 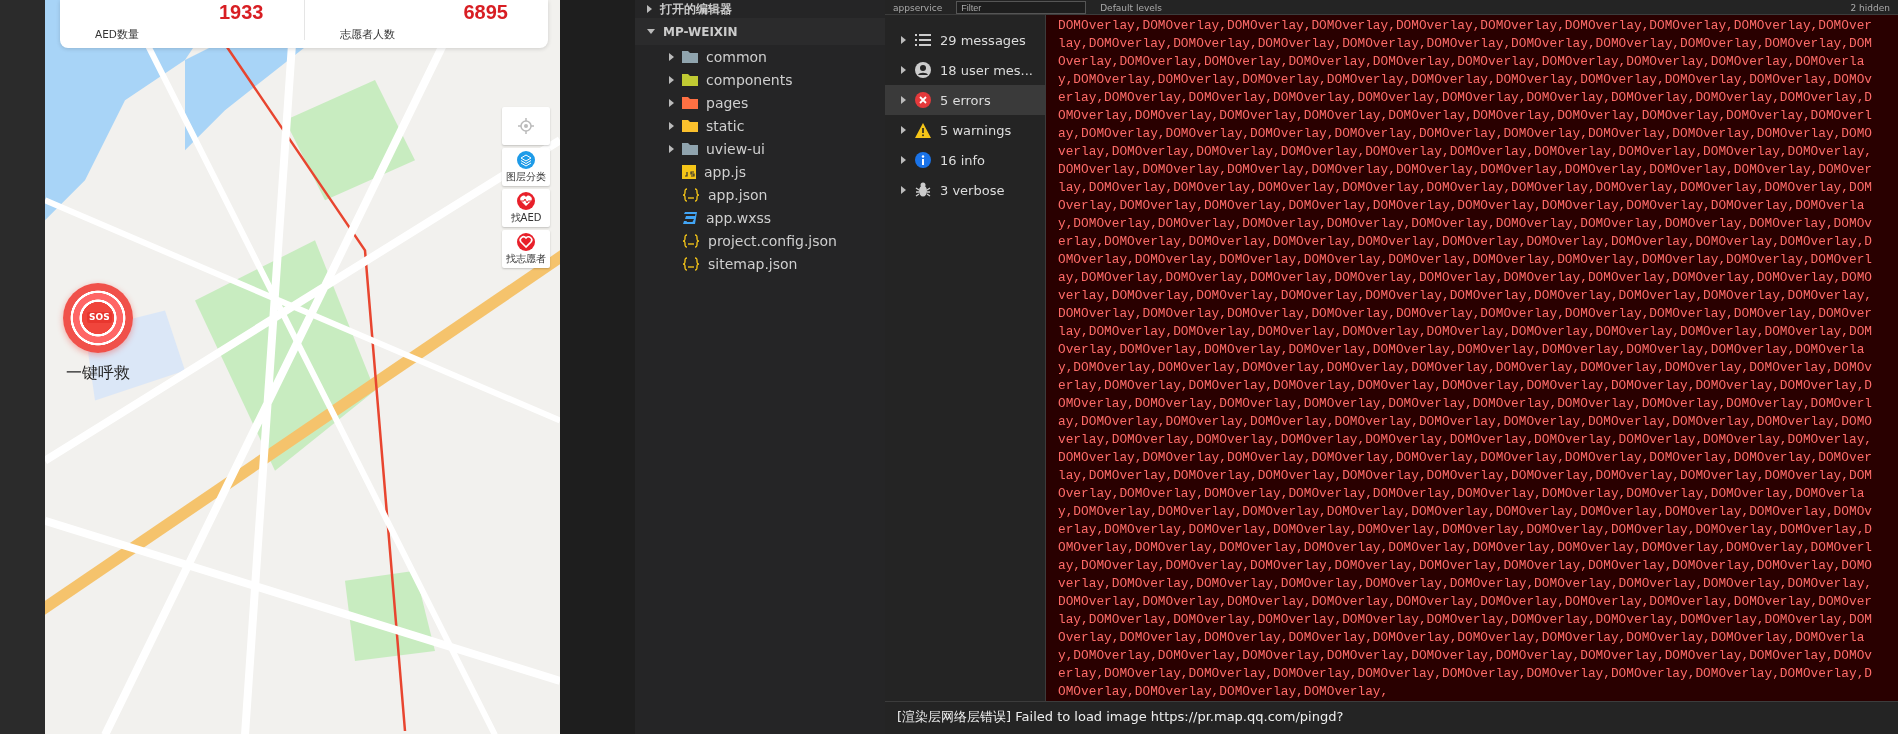 What do you see at coordinates (1021, 7) in the screenshot?
I see `filter-field: Filter` at bounding box center [1021, 7].